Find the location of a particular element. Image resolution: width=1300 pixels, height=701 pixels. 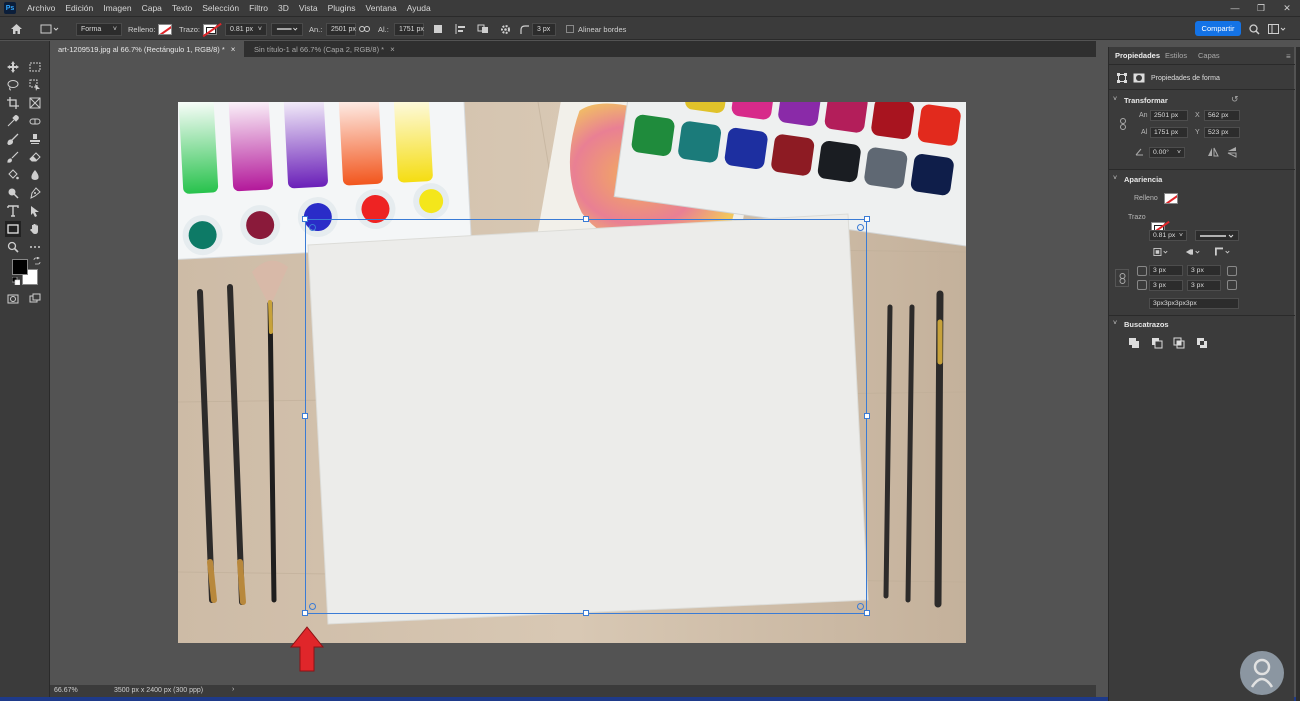

path-alignment-icon is located at coordinates (461, 29).